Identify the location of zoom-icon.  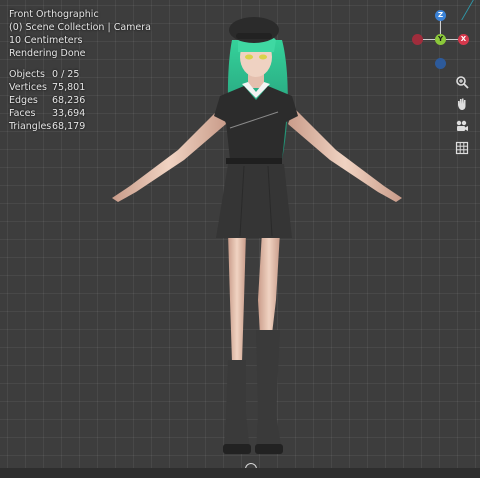
(462, 82).